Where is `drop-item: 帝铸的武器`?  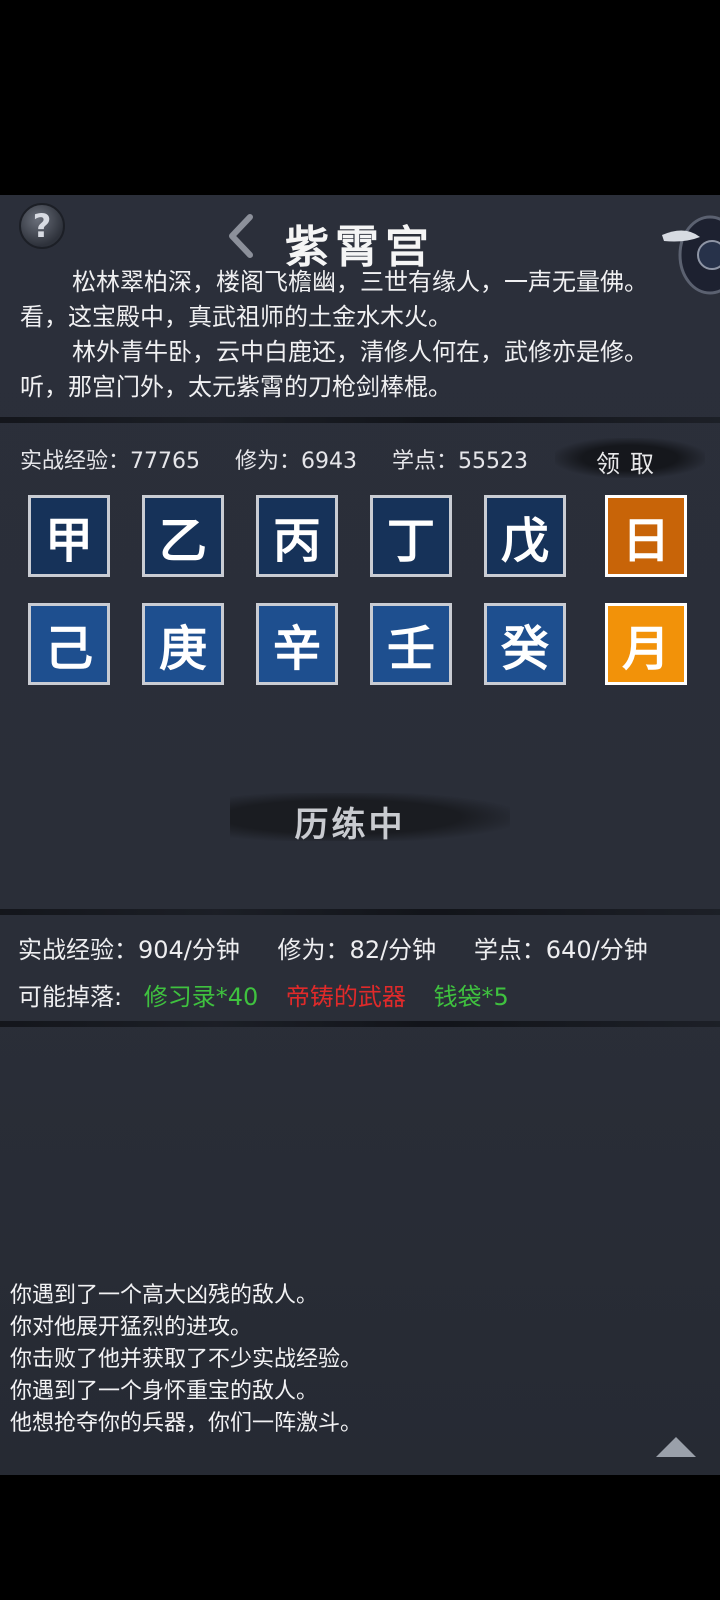 drop-item: 帝铸的武器 is located at coordinates (345, 997).